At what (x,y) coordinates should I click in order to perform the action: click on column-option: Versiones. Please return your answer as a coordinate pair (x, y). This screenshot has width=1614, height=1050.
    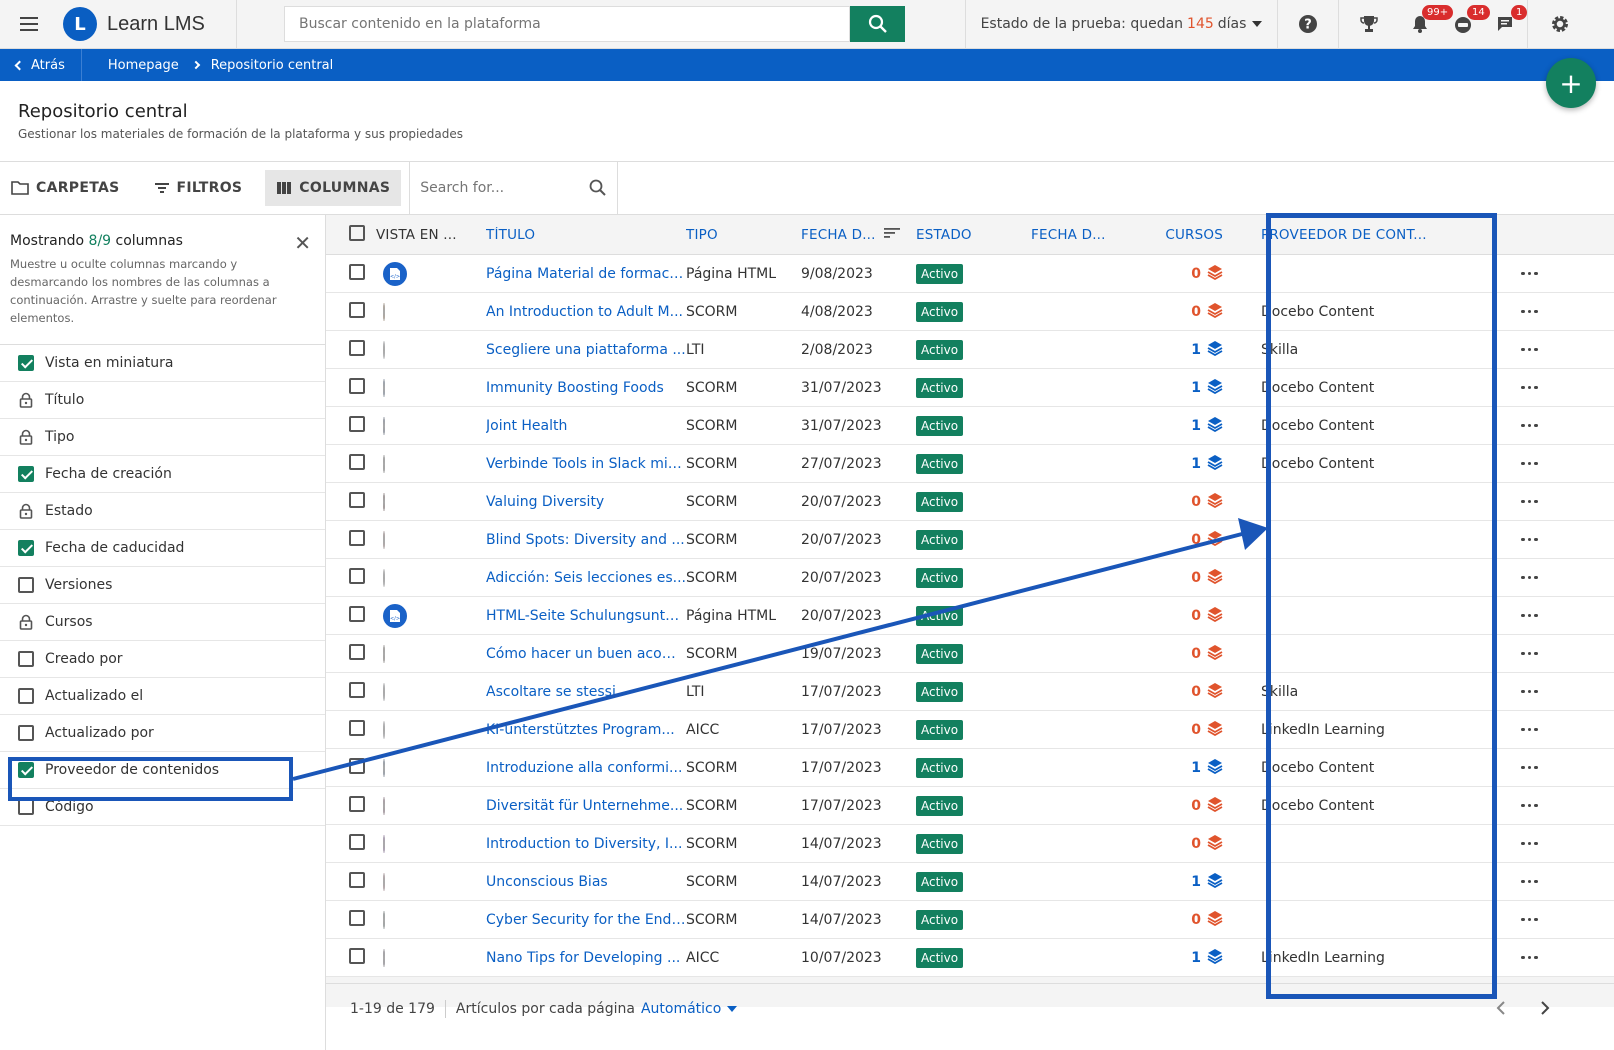
    Looking at the image, I should click on (162, 585).